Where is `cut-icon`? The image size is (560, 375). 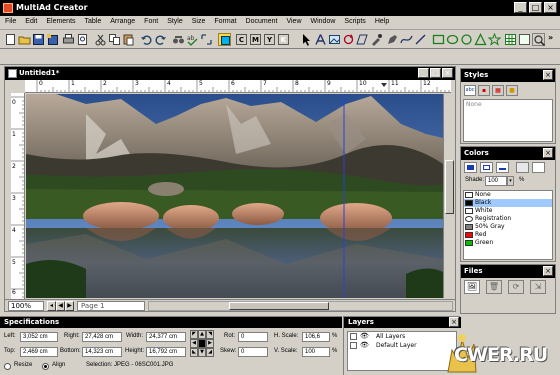
cut-icon is located at coordinates (100, 39).